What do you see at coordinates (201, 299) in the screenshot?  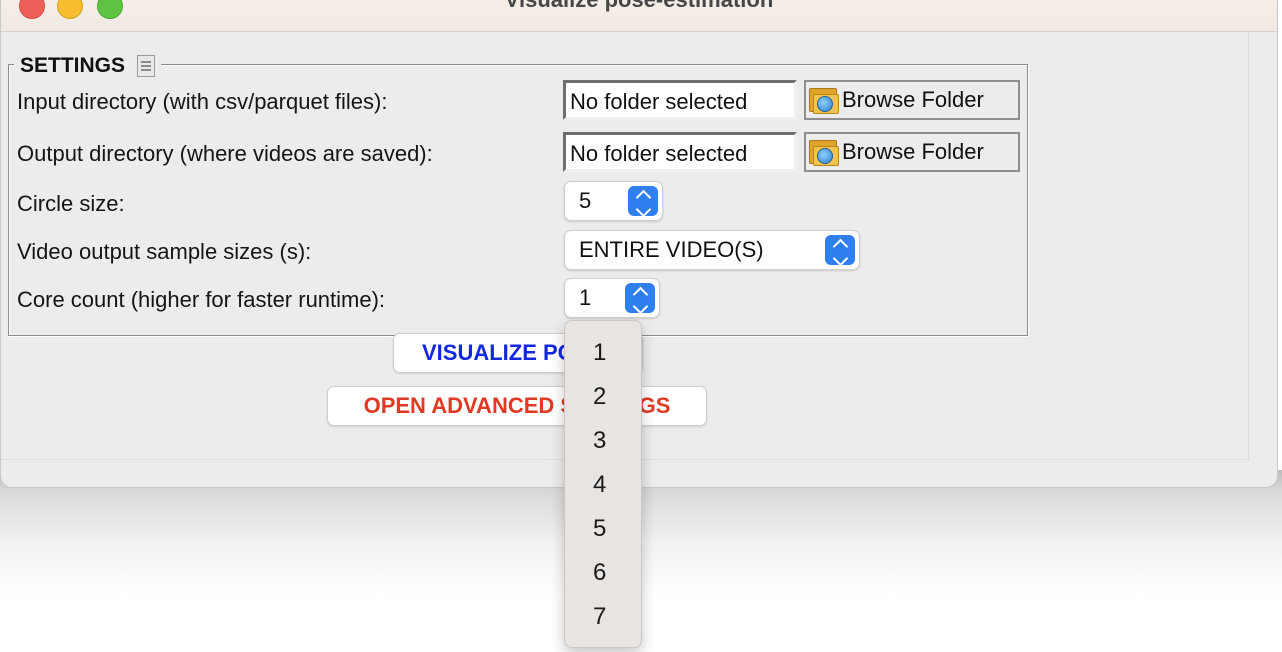 I see `core-count-label: Core count (higher for faster runtime):` at bounding box center [201, 299].